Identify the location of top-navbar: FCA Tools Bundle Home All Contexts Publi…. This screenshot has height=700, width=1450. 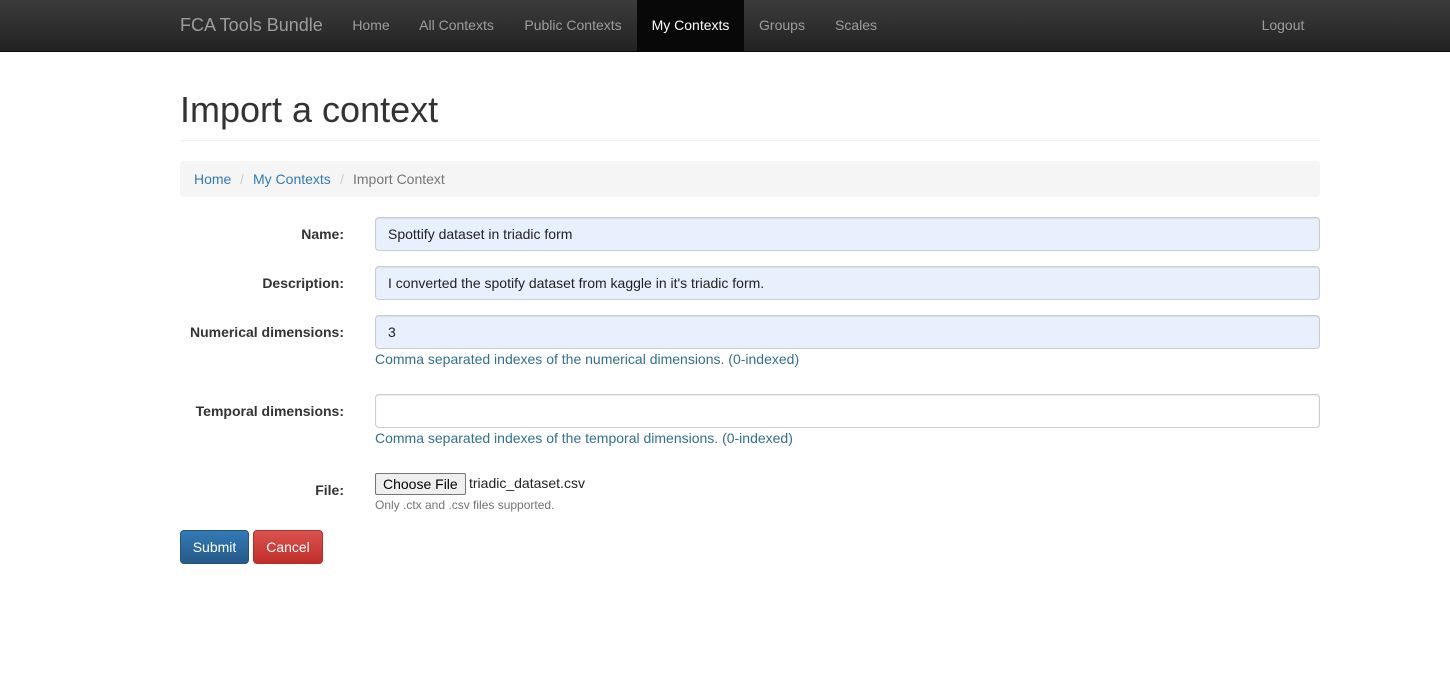
(725, 26).